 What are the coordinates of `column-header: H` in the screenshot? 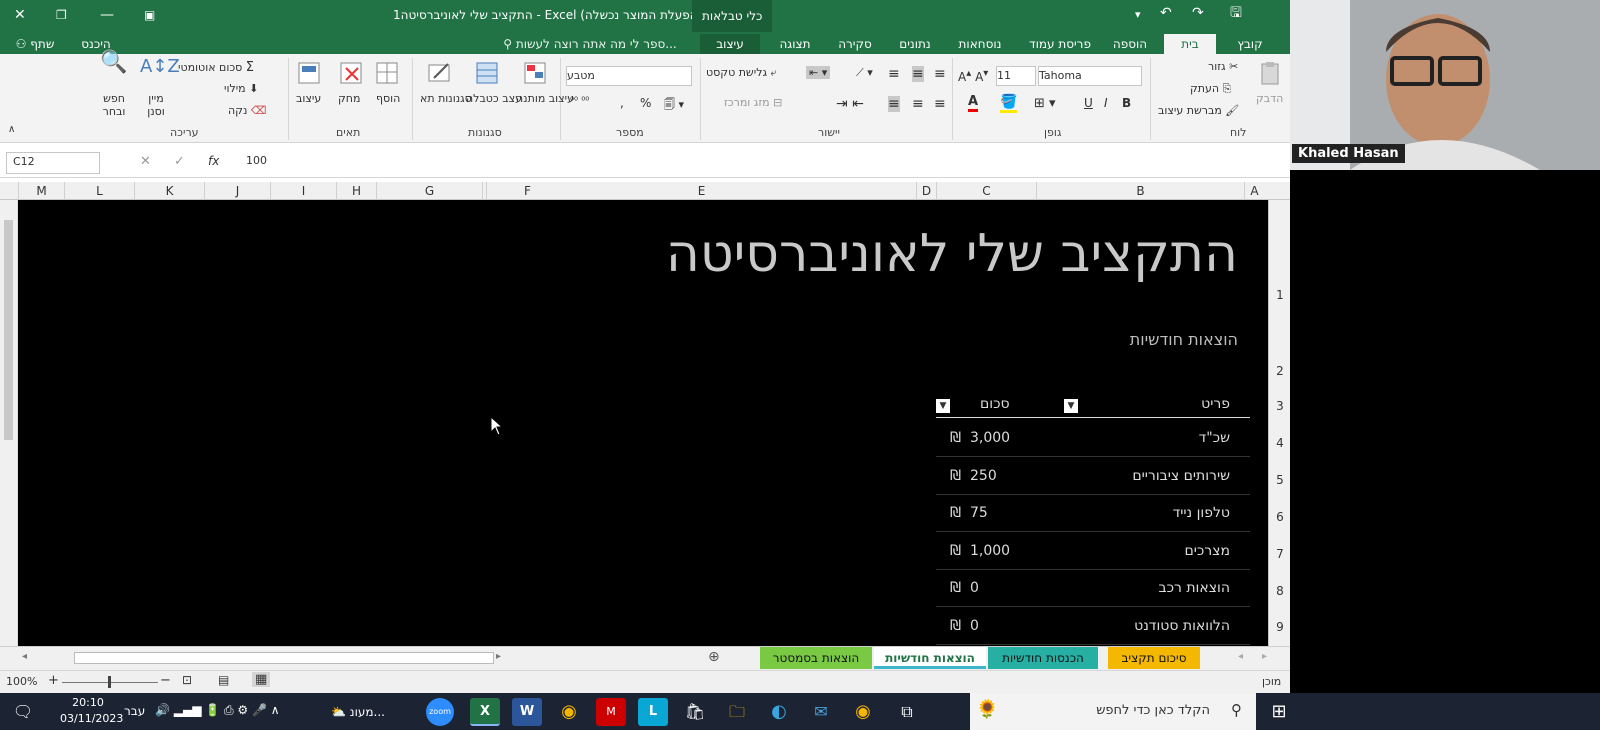 It's located at (356, 191).